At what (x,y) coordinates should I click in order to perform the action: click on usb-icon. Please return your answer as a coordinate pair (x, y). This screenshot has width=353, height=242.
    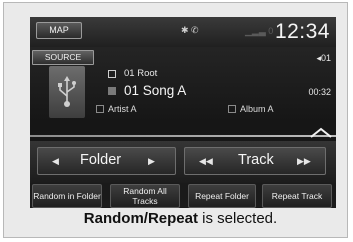
    Looking at the image, I should click on (67, 92).